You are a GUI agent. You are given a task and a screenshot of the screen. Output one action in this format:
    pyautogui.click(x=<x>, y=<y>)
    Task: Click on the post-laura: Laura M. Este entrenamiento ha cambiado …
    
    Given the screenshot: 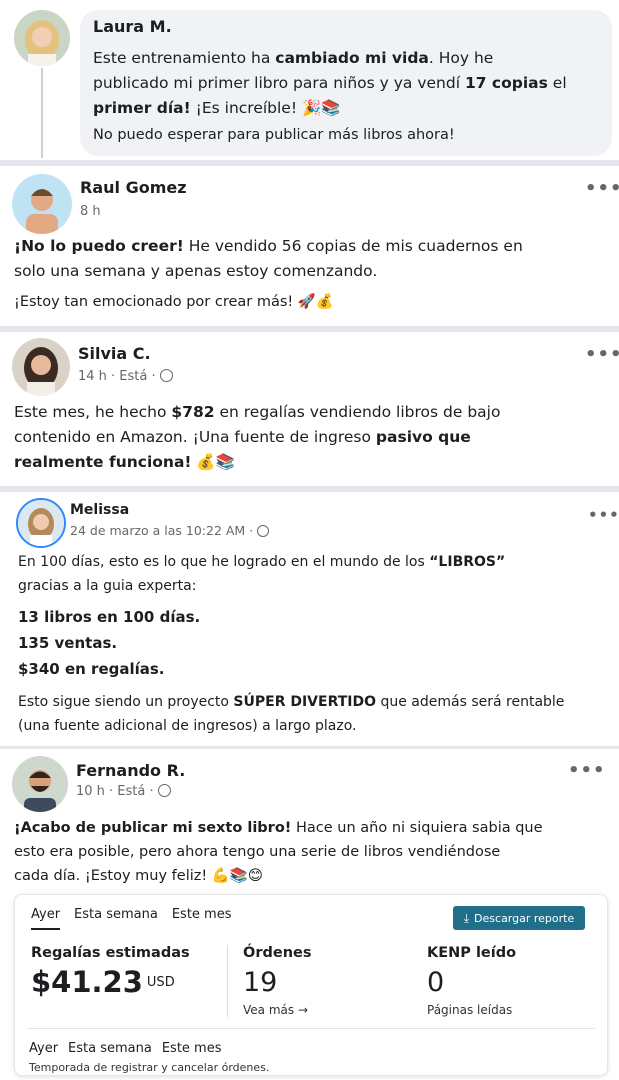 What is the action you would take?
    pyautogui.click(x=309, y=80)
    